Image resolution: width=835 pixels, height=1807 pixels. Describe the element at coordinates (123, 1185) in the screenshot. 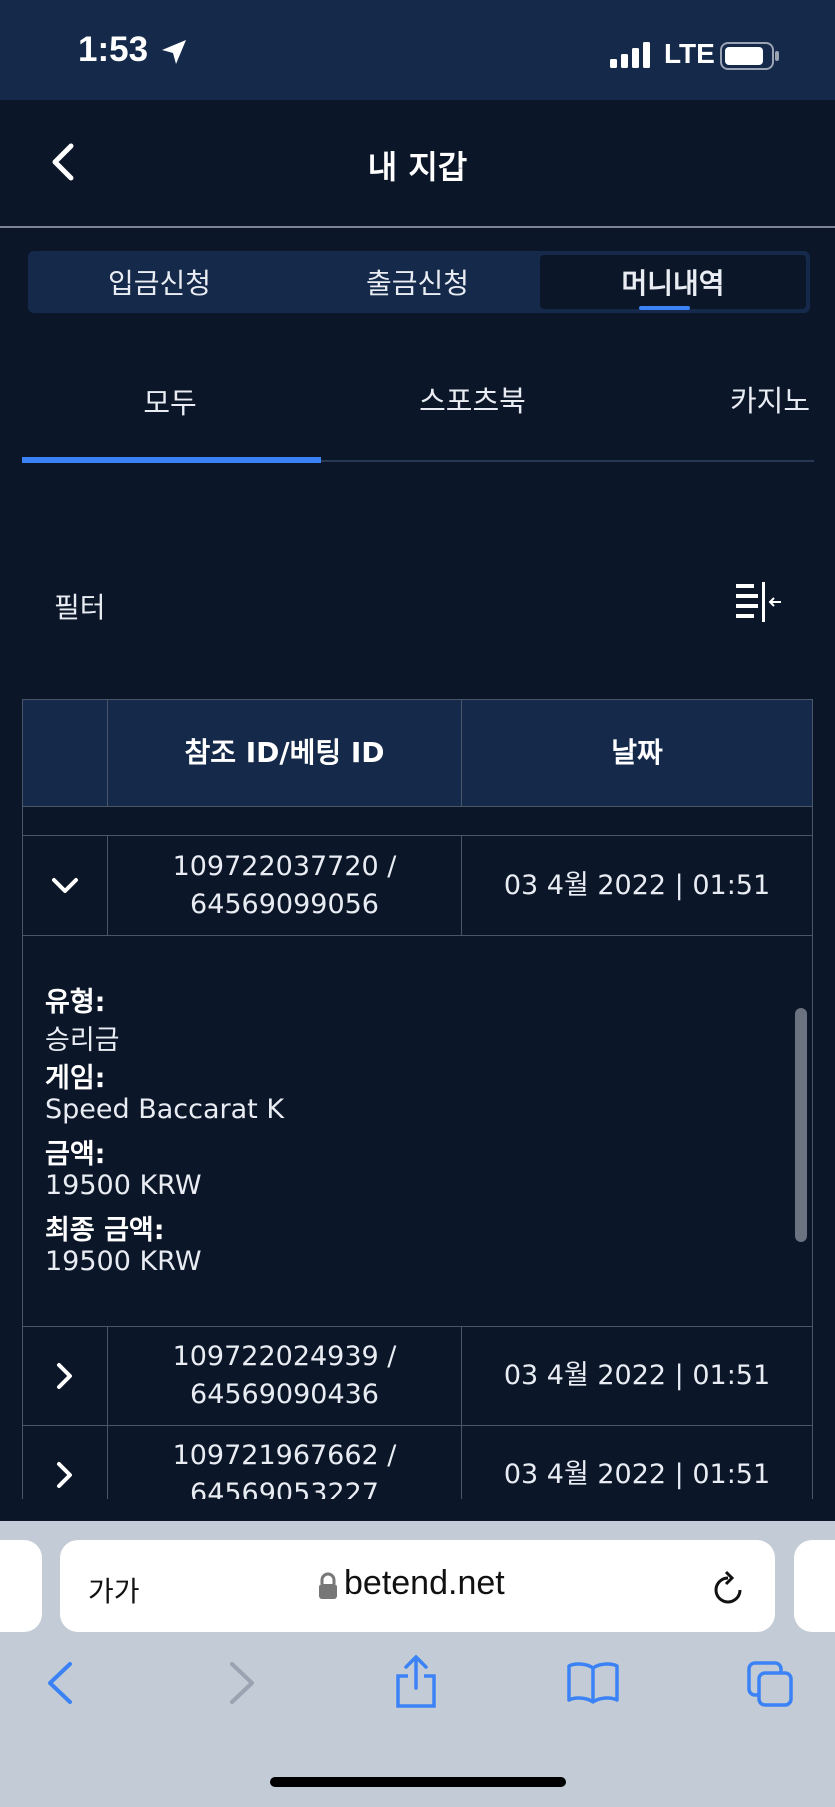

I see `detail-amount-value: 19500 KRW` at that location.